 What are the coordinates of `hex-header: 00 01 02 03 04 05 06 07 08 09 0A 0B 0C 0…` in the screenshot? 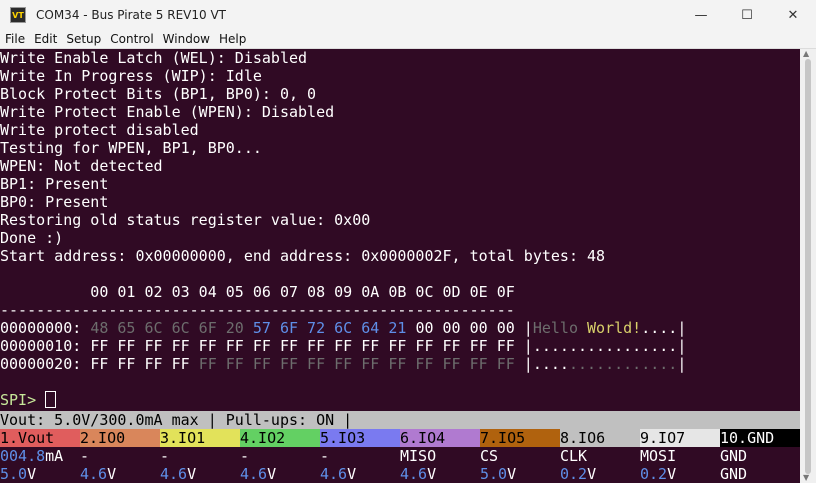 It's located at (257, 292).